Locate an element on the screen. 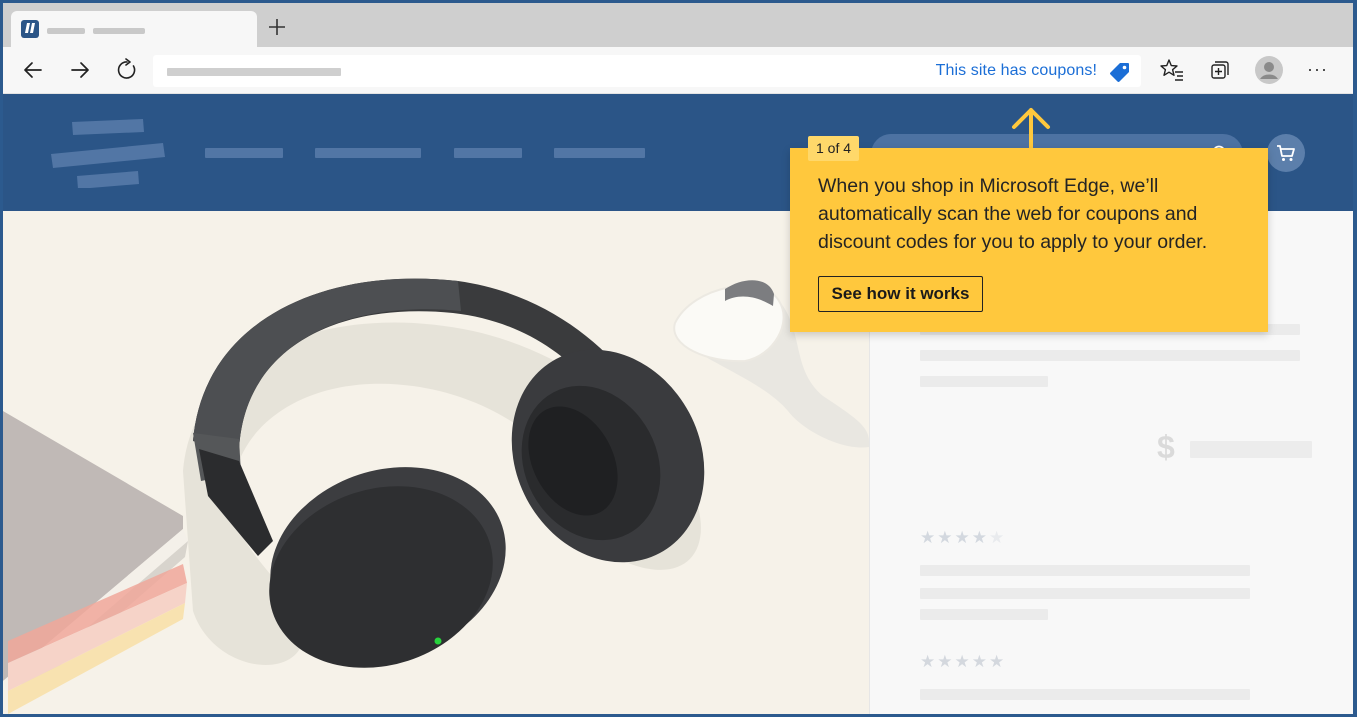 The width and height of the screenshot is (1357, 717). currency-symbol: $ is located at coordinates (1166, 447).